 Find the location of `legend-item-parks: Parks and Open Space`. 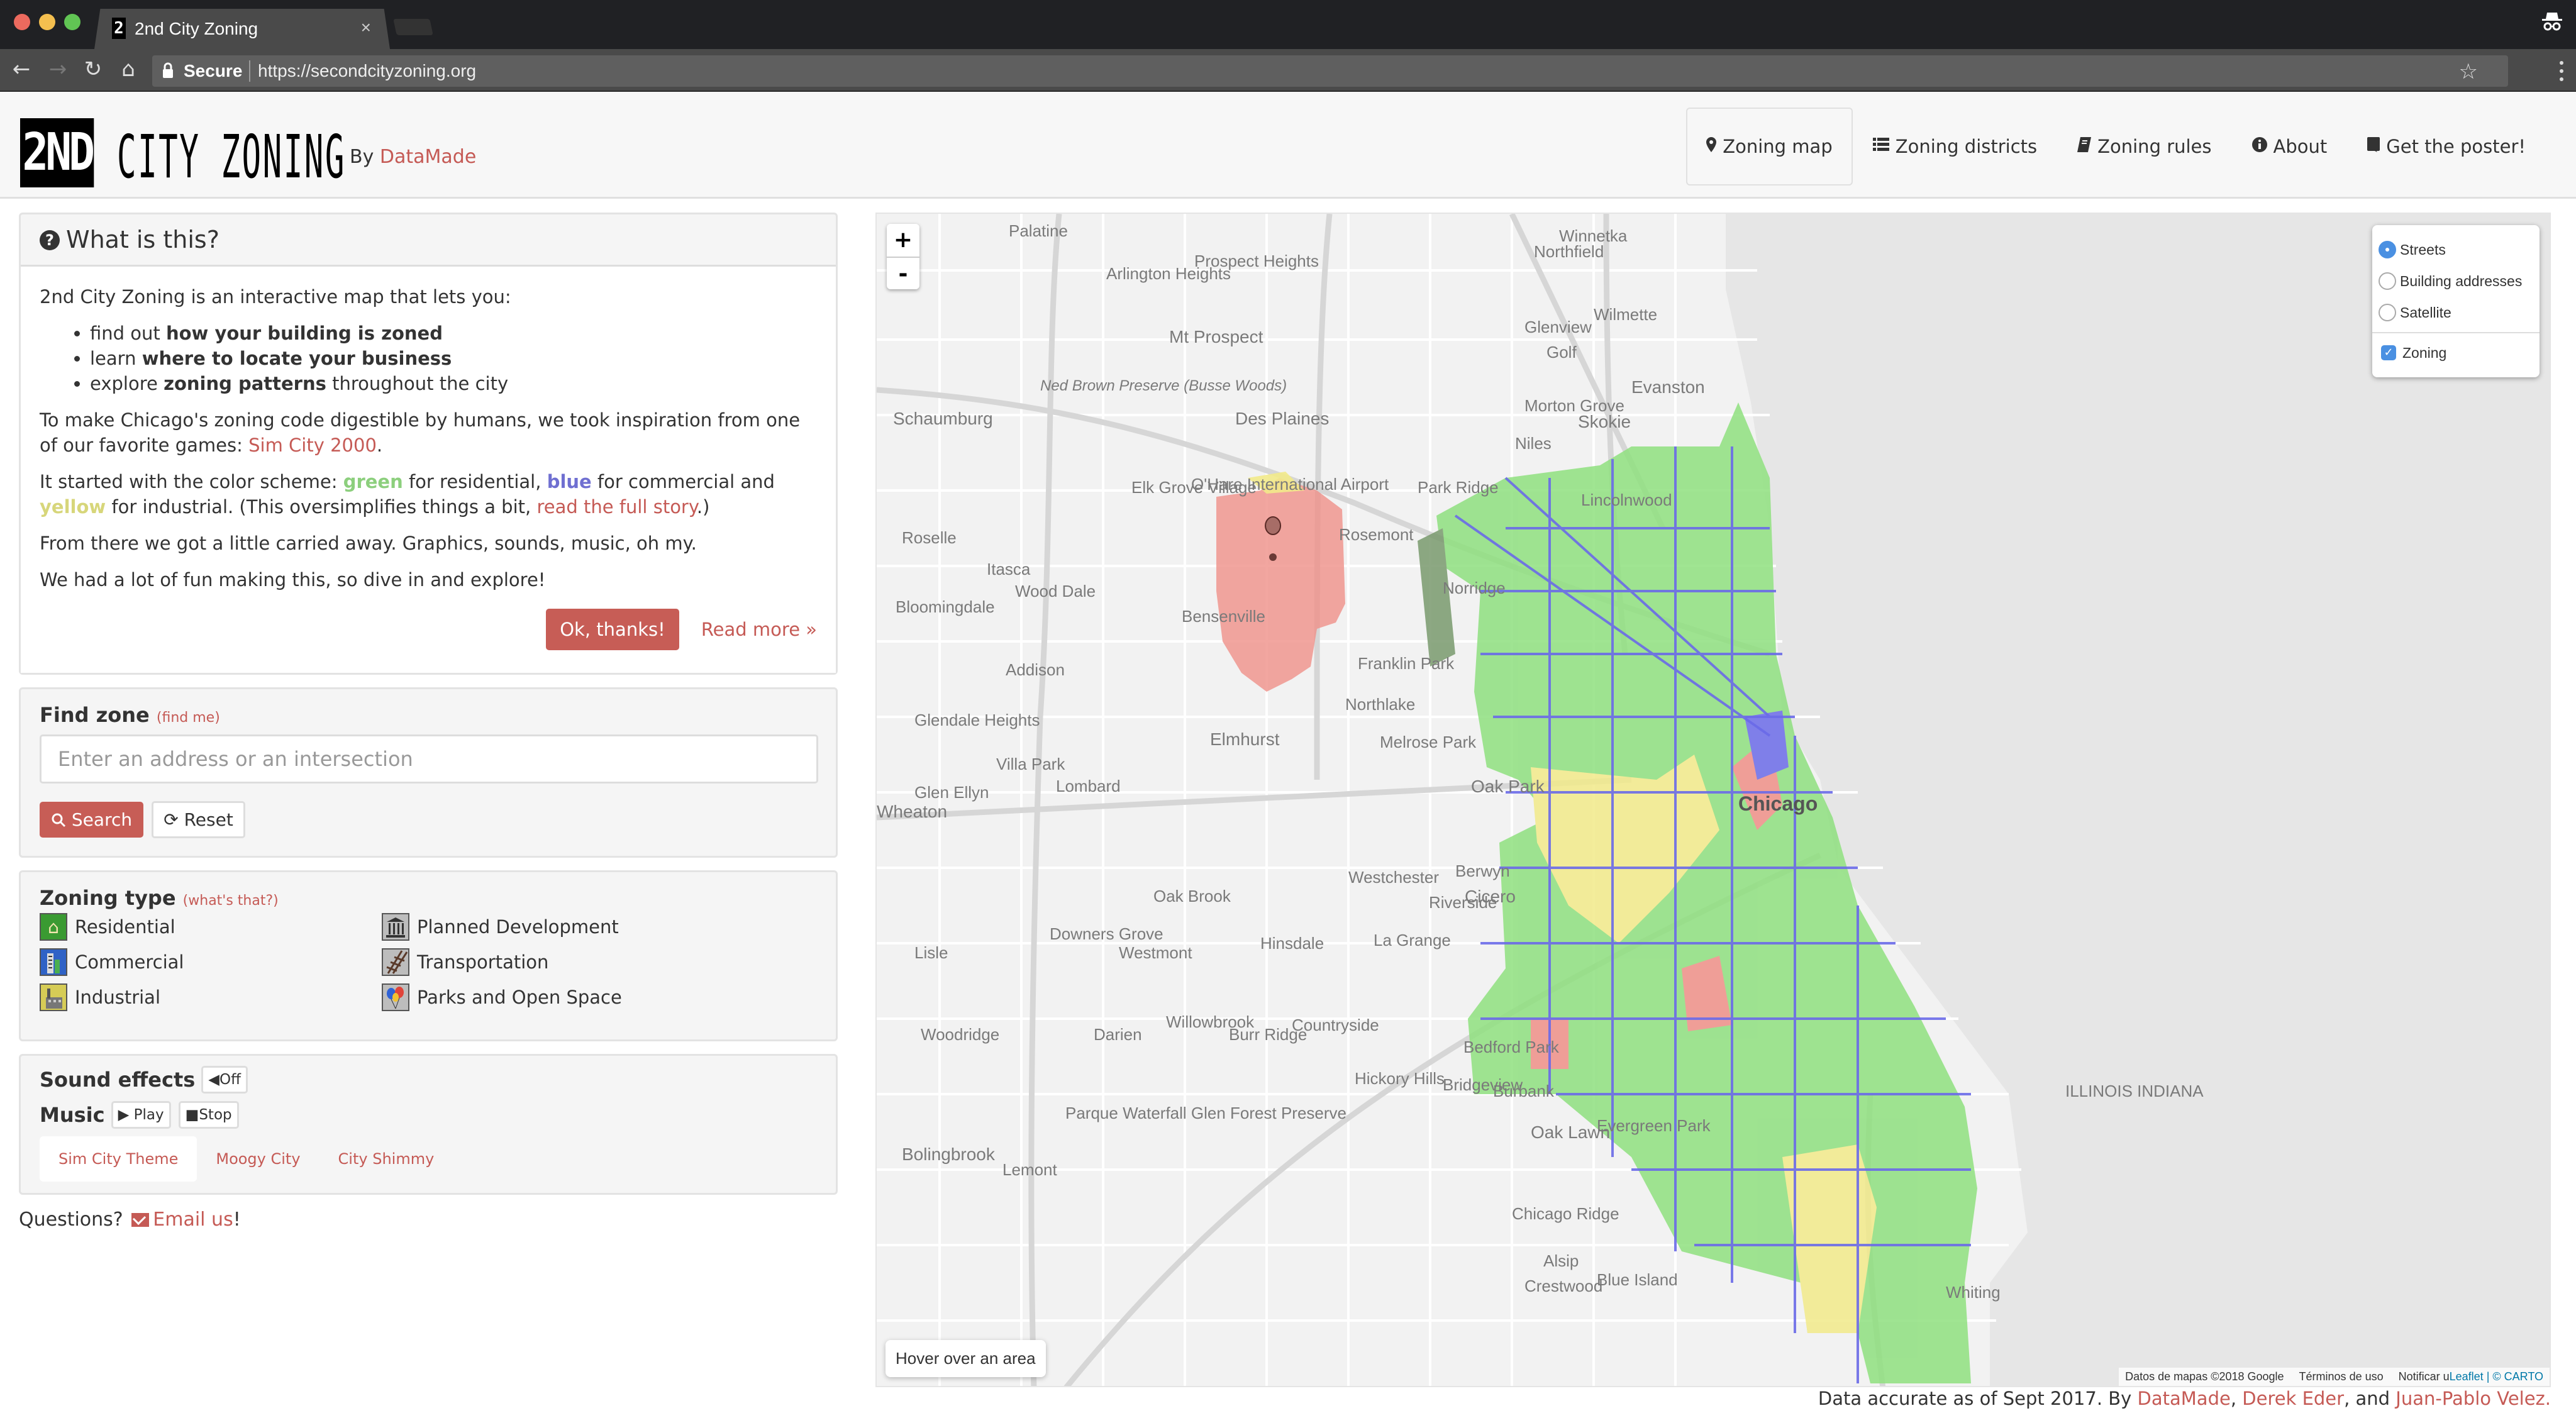

legend-item-parks: Parks and Open Space is located at coordinates (570, 997).